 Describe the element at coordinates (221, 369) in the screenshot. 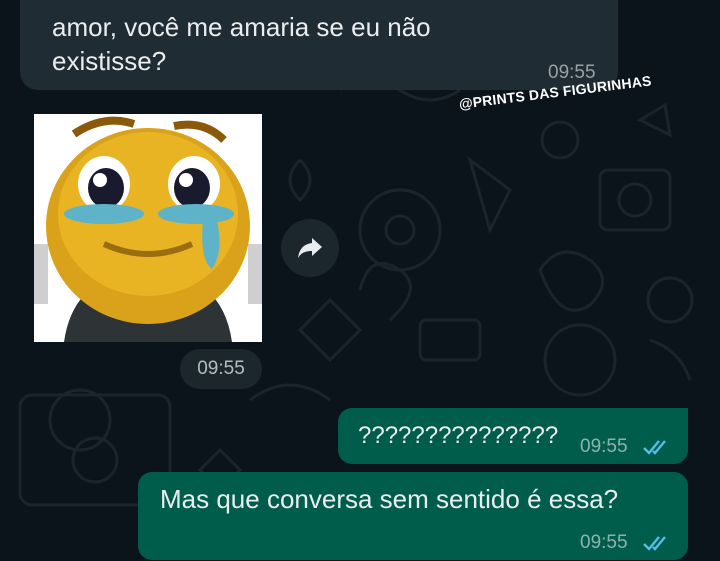

I see `sticker-time: 09:55` at that location.